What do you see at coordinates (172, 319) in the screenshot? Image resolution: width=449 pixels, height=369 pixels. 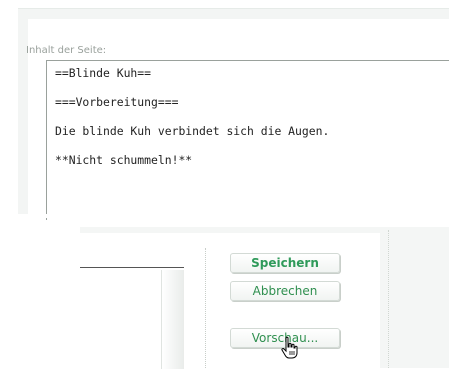 I see `textarea-scroll-edge` at bounding box center [172, 319].